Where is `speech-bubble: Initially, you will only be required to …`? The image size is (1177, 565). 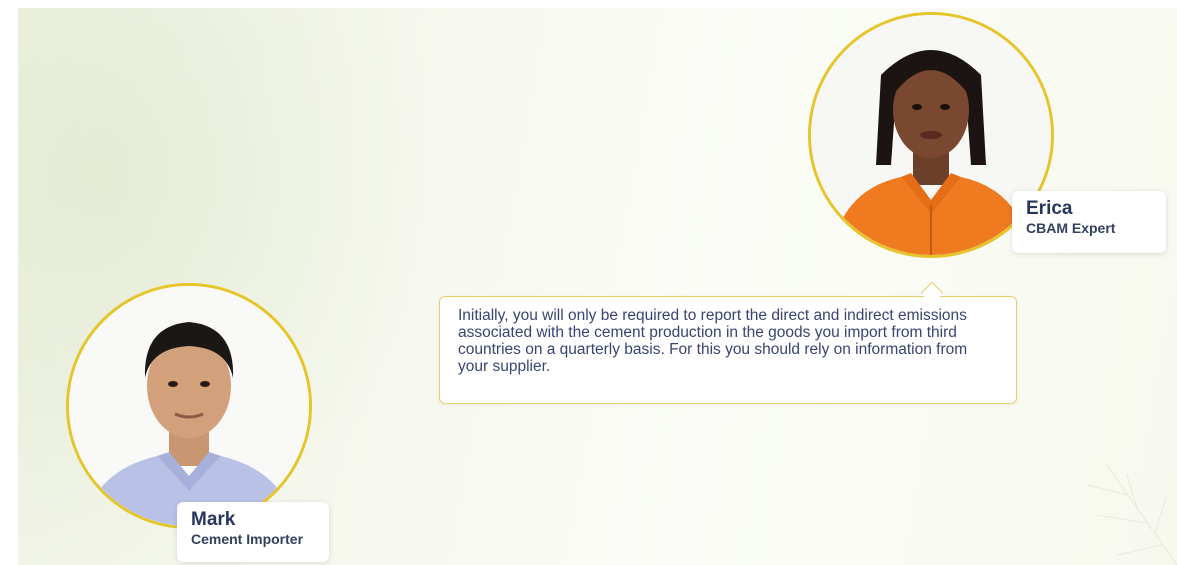 speech-bubble: Initially, you will only be required to … is located at coordinates (728, 350).